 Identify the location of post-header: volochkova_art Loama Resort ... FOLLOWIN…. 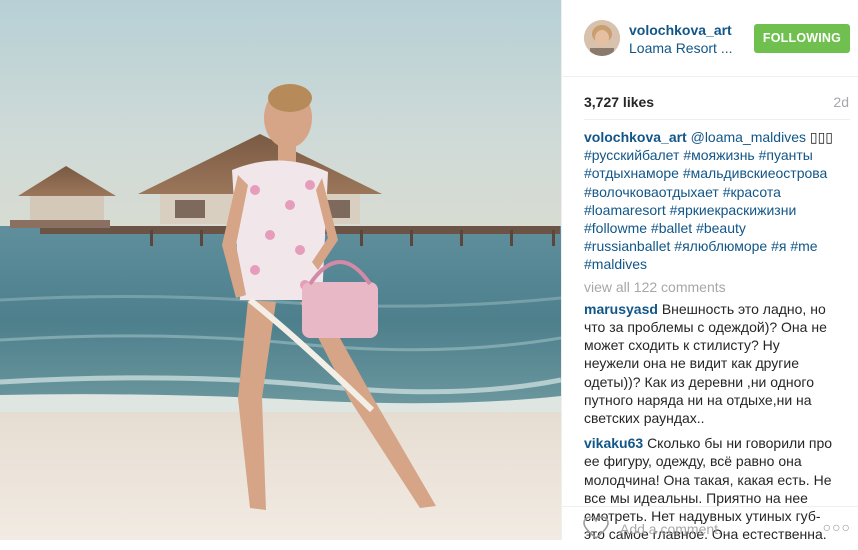
(710, 38).